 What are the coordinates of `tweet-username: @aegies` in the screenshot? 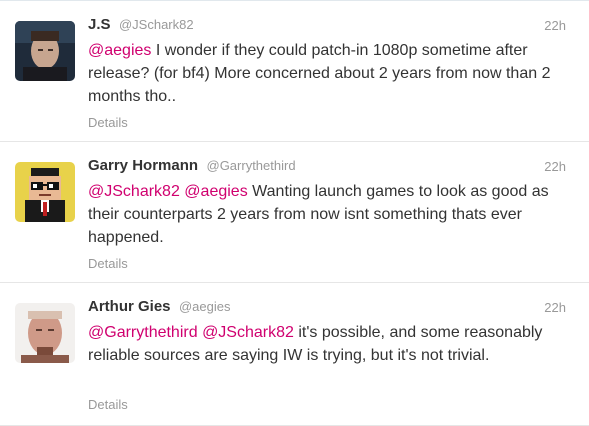 It's located at (205, 306).